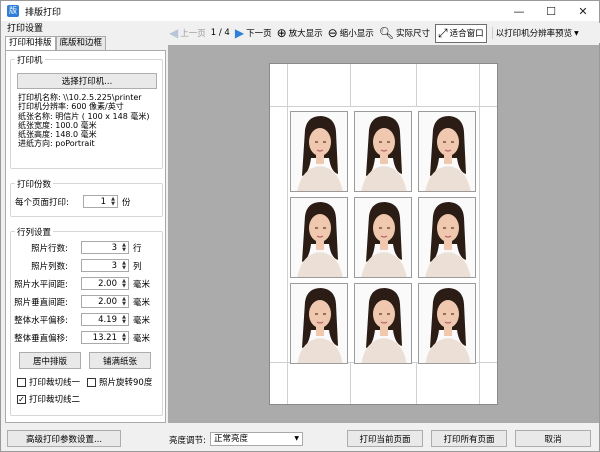 Image resolution: width=600 pixels, height=452 pixels. What do you see at coordinates (71, 107) in the screenshot?
I see `printer-resolution: 打印机分辨率: 600 像素/英寸` at bounding box center [71, 107].